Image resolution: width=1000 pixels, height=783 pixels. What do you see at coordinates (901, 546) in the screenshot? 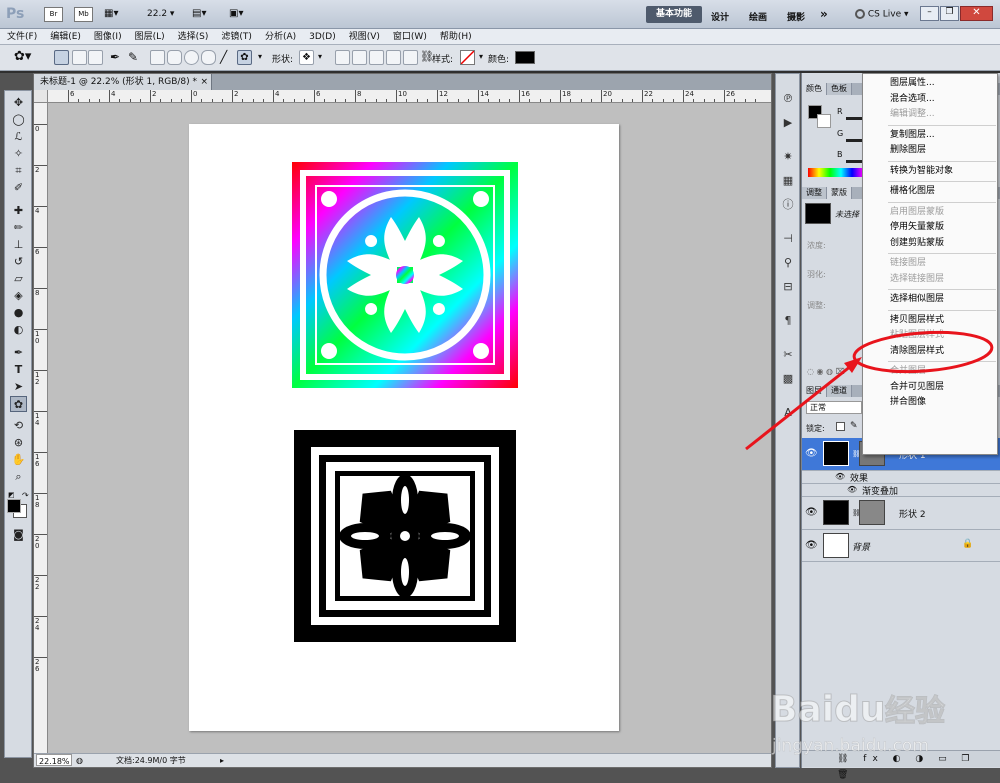
I see `layer-row-background: 👁 背景 🔒` at bounding box center [901, 546].